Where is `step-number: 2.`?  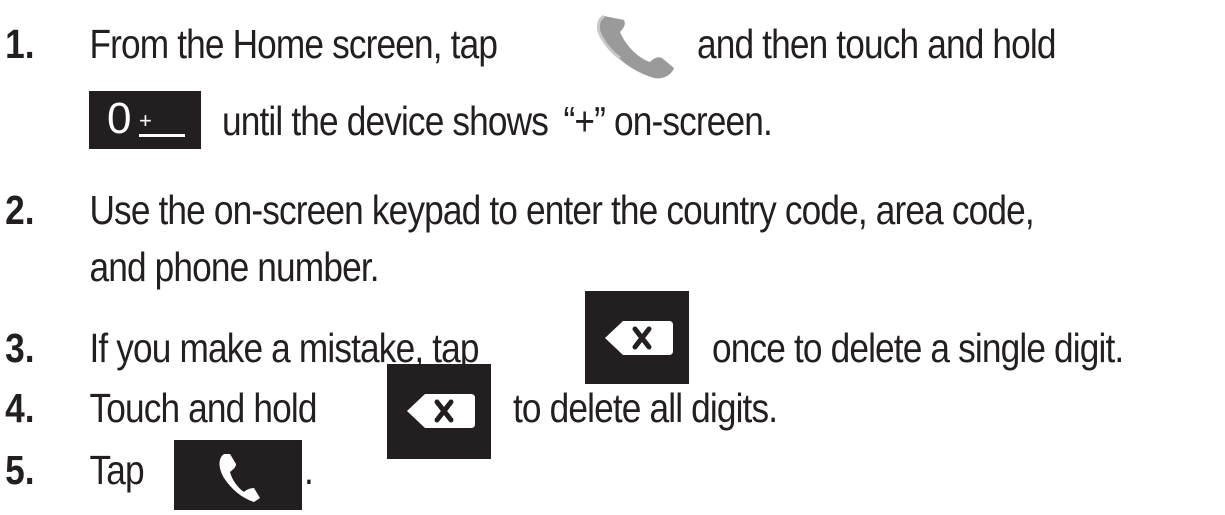
step-number: 2. is located at coordinates (20, 209).